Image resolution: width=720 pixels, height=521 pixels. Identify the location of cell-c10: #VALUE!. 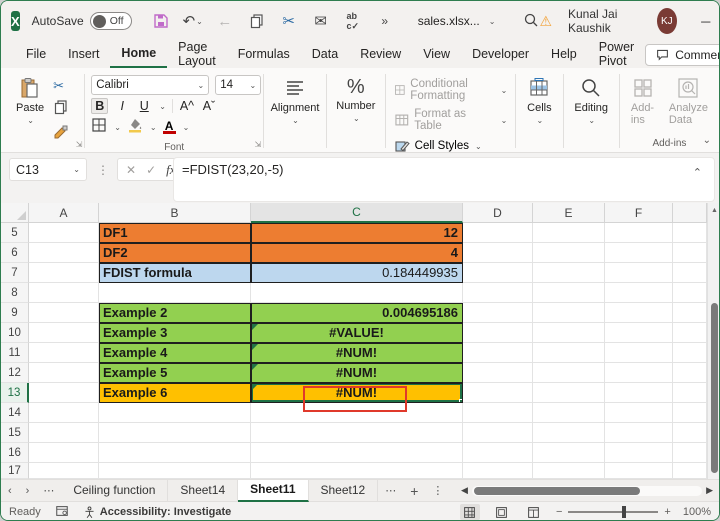
(357, 333).